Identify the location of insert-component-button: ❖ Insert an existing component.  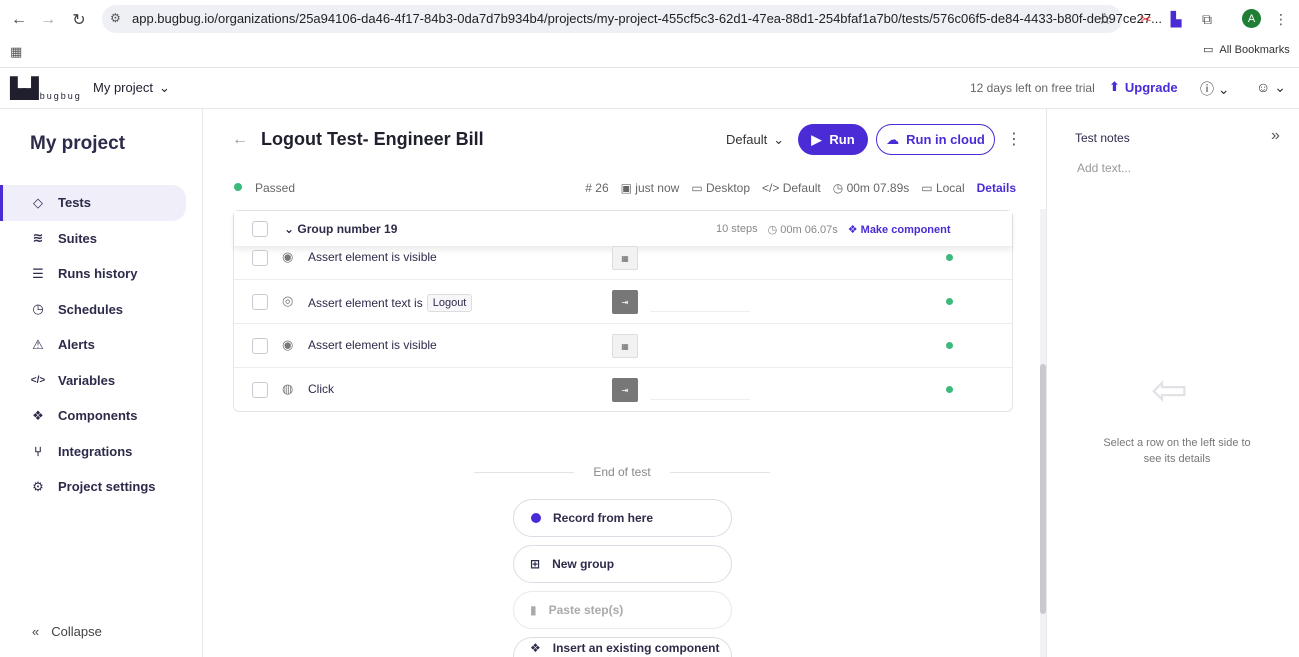
(622, 647).